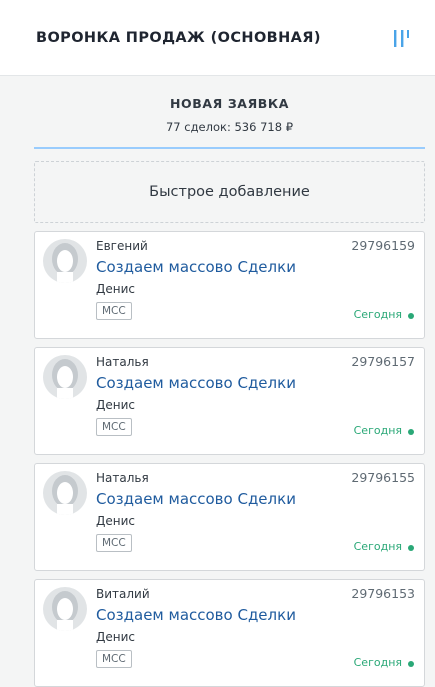 The width and height of the screenshot is (435, 687). I want to click on column-header: НОВАЯ ЗАЯВКА 77 сделок: 536 718 ₽, so click(229, 113).